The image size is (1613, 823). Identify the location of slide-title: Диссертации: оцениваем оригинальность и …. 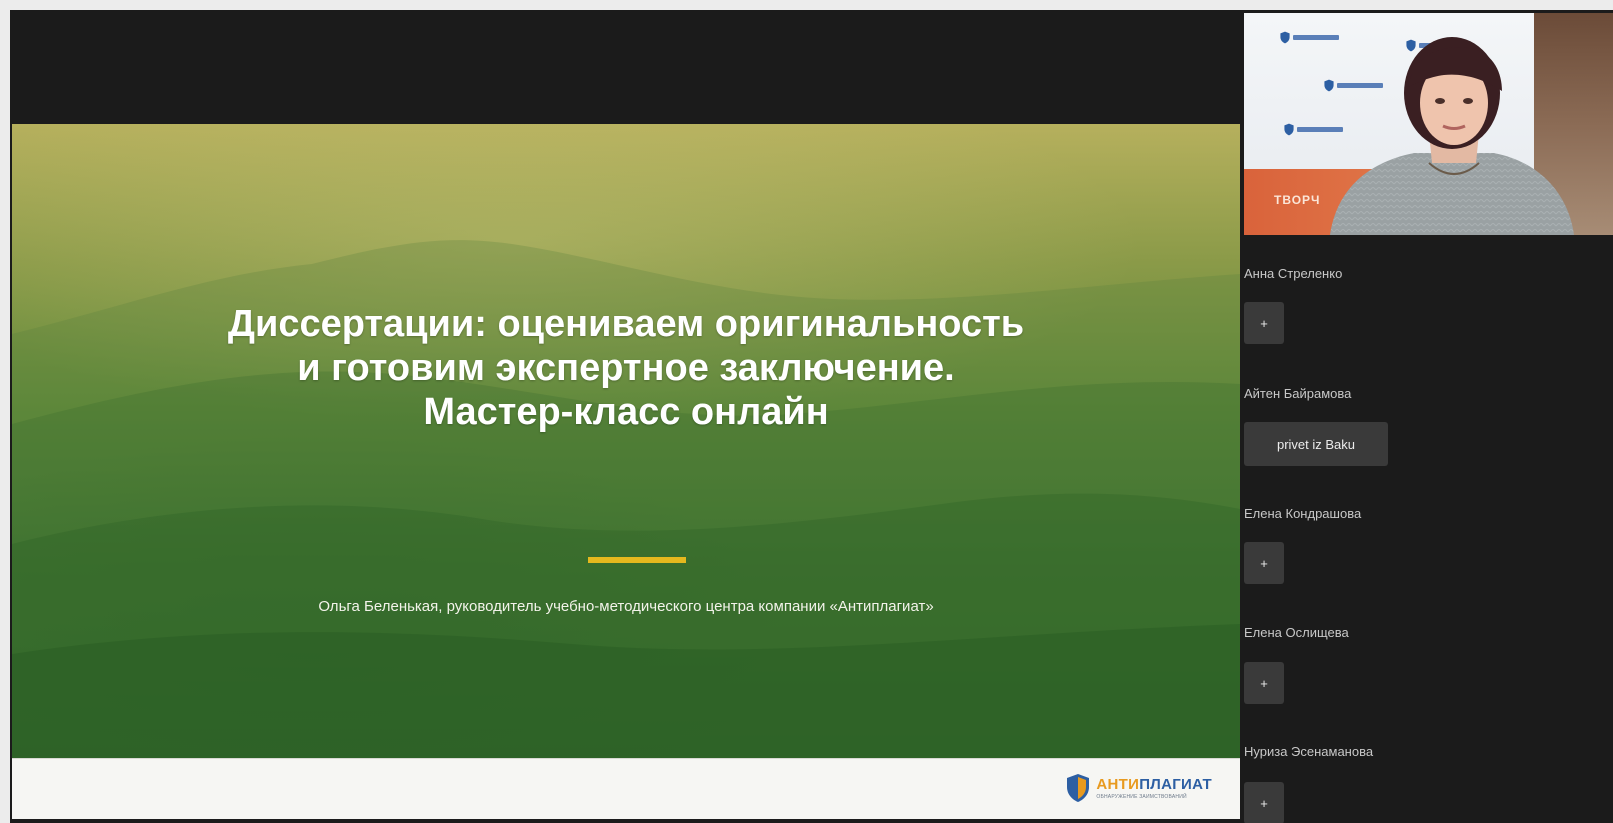
(626, 368).